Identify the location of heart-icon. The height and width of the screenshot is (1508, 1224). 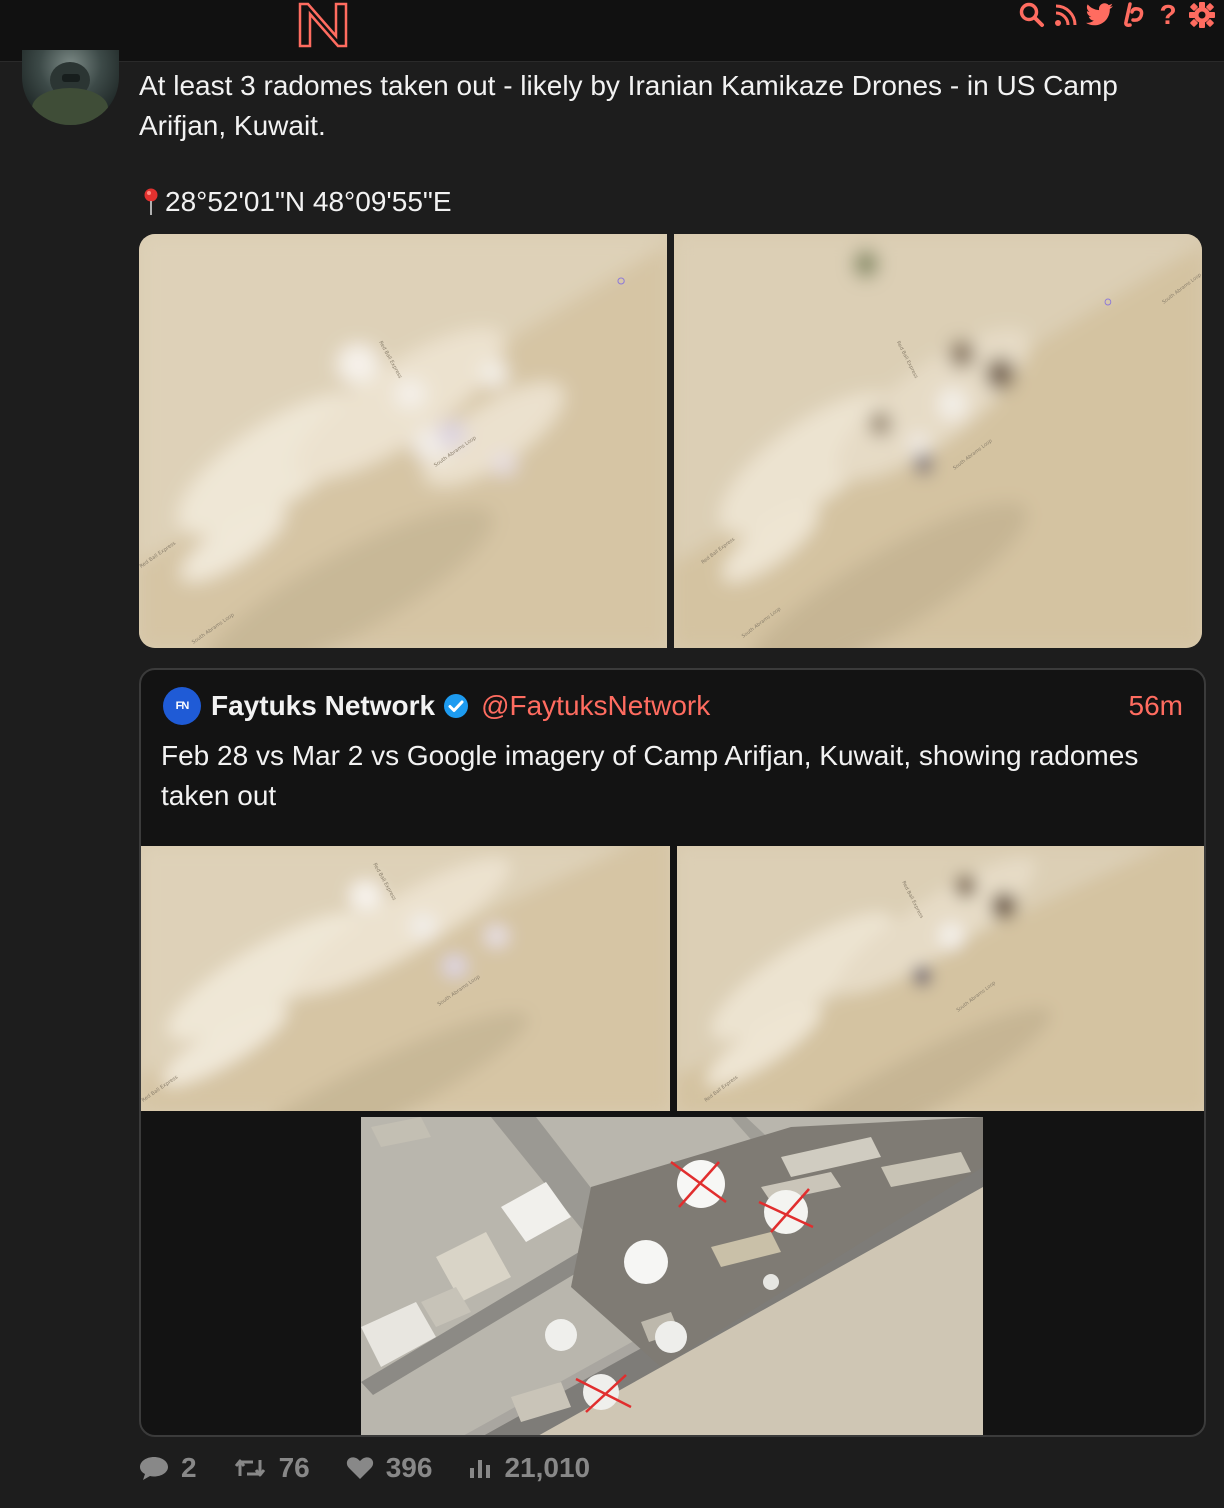
(359, 1468).